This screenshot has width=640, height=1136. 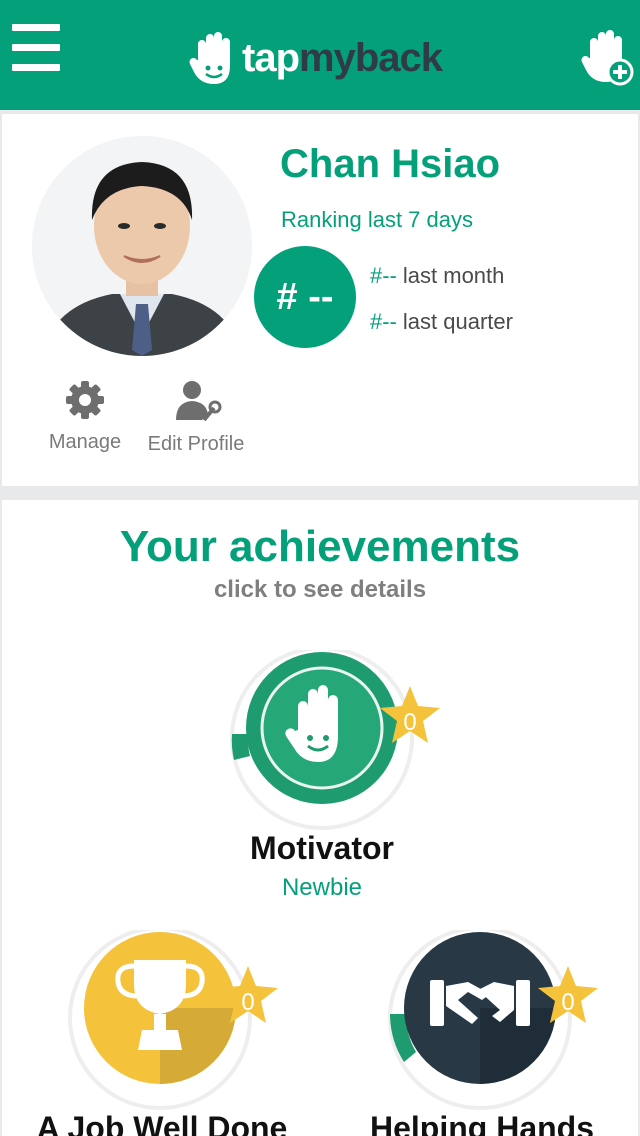 I want to click on top-bar: tapmyback, so click(x=320, y=55).